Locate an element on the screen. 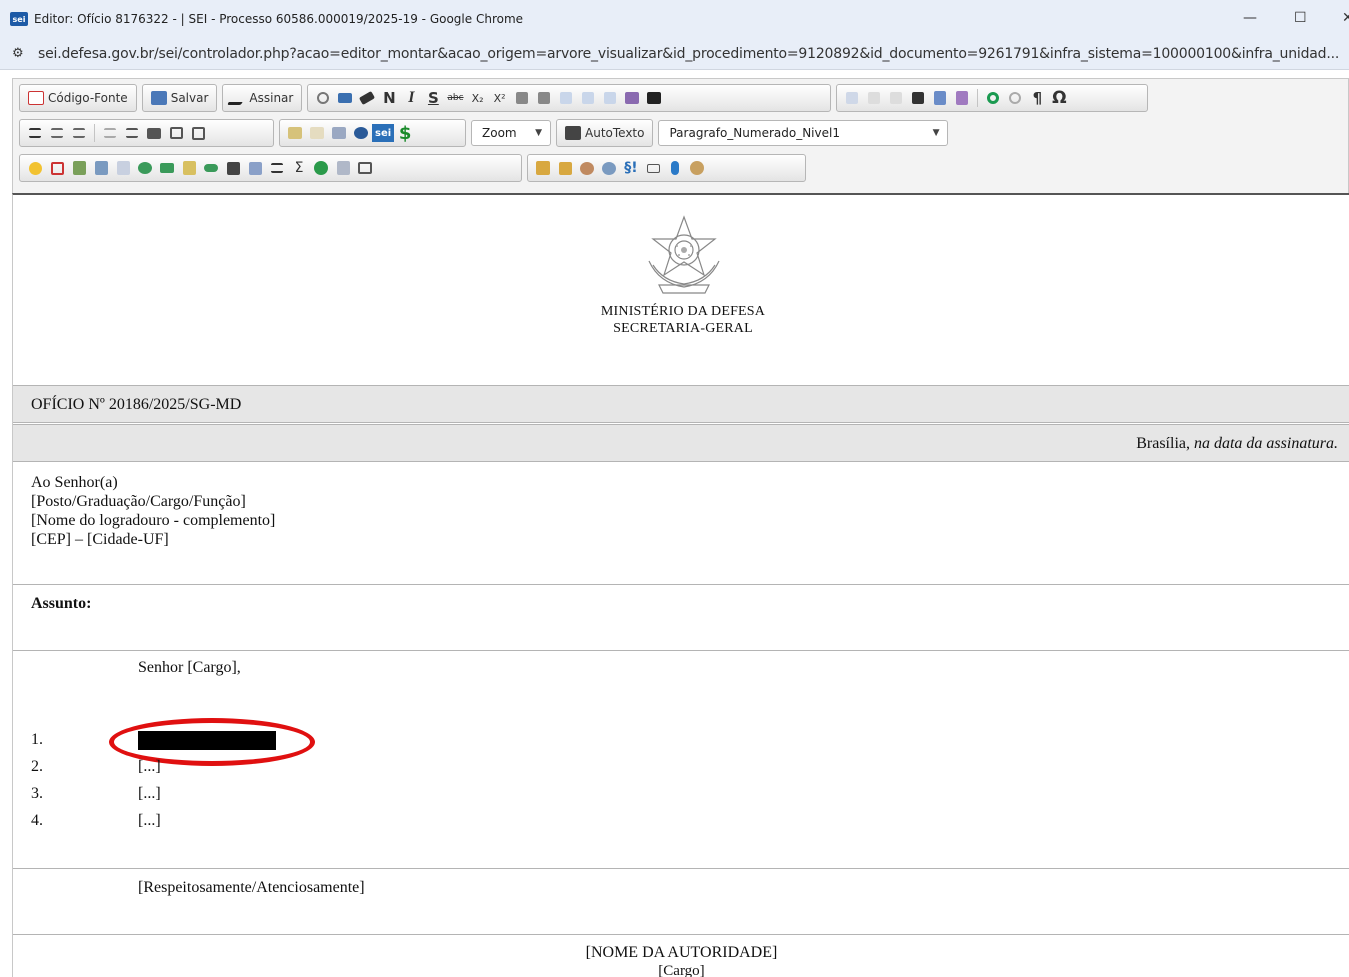  magnifier-icon is located at coordinates (323, 98).